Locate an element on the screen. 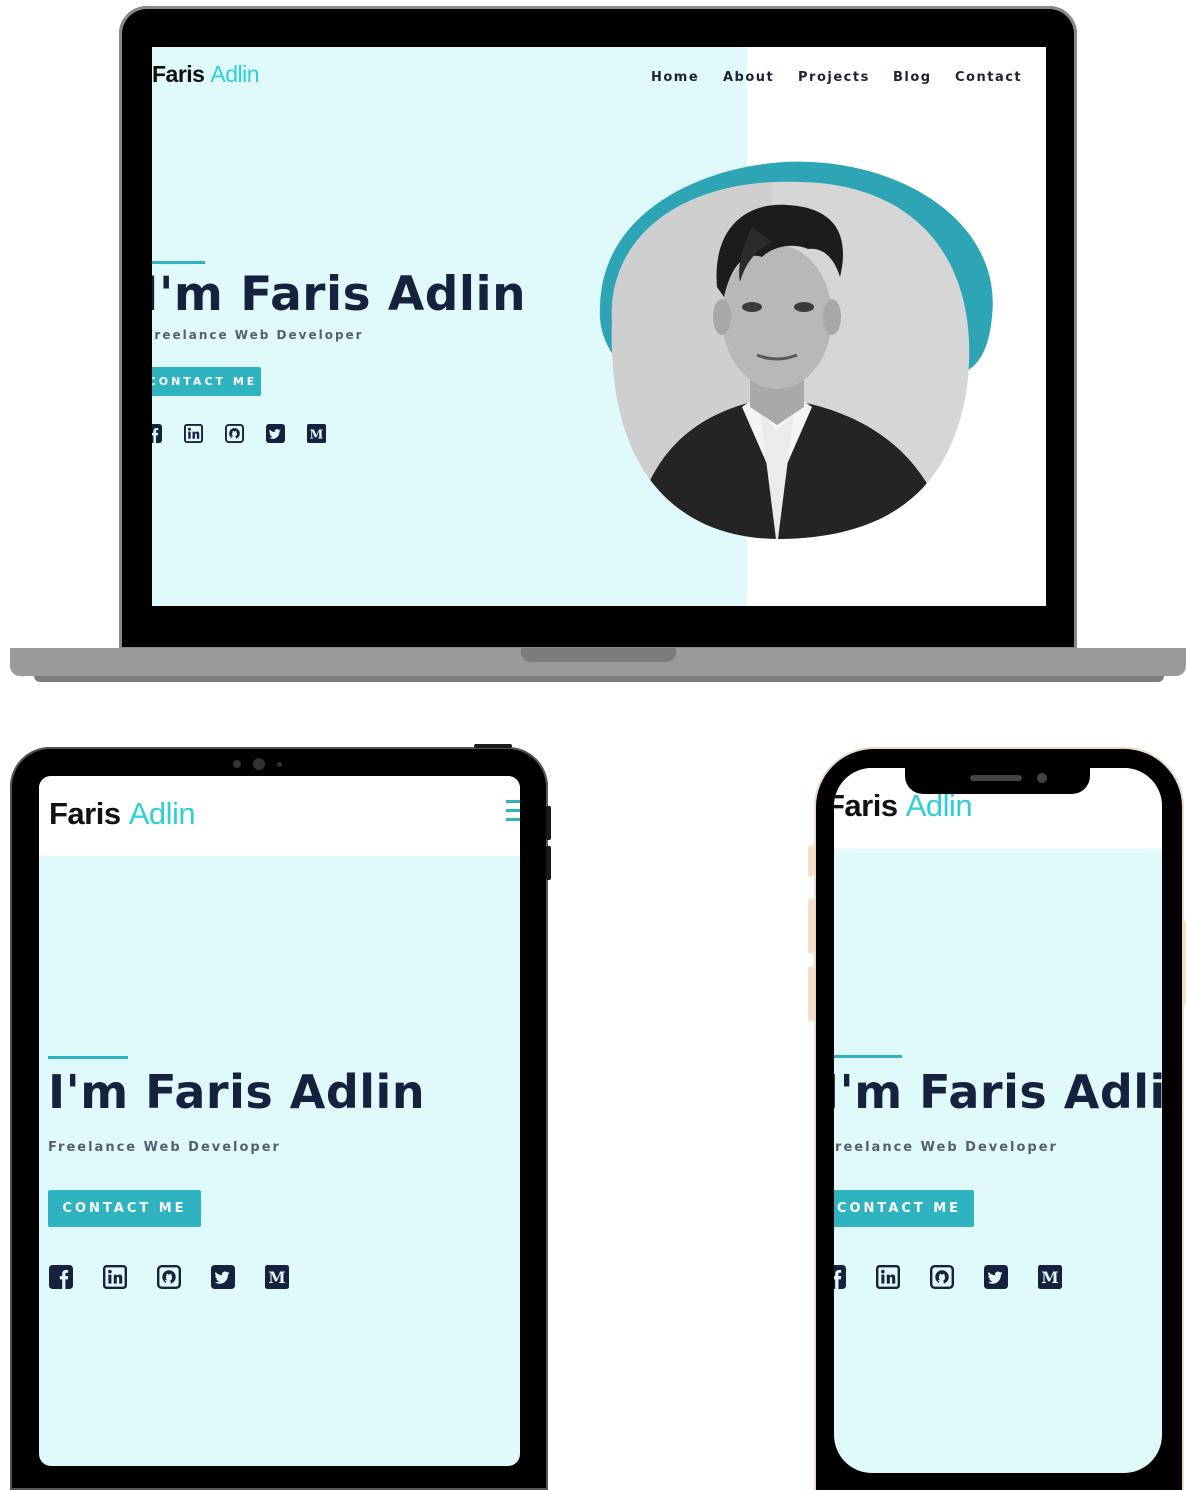 The height and width of the screenshot is (1490, 1186). hamburger-menu-icon is located at coordinates (513, 810).